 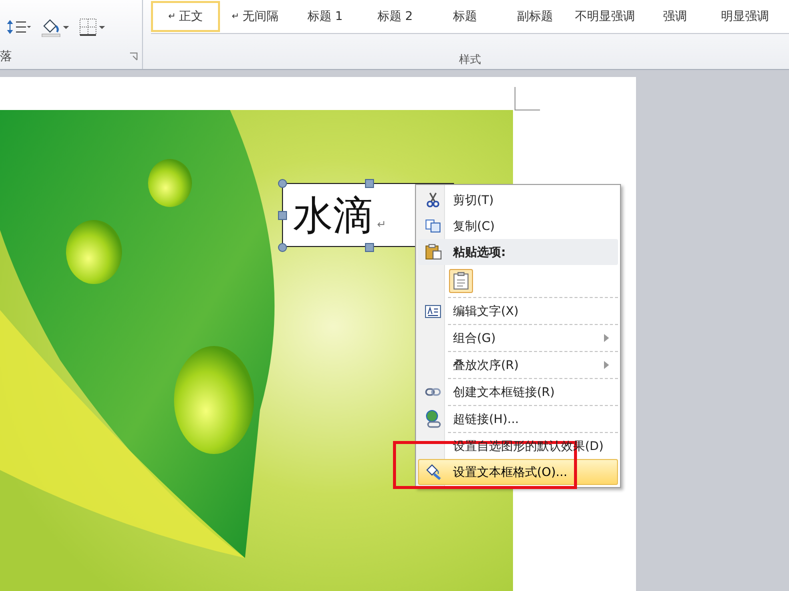 What do you see at coordinates (55, 27) in the screenshot?
I see `fill-bucket-icon` at bounding box center [55, 27].